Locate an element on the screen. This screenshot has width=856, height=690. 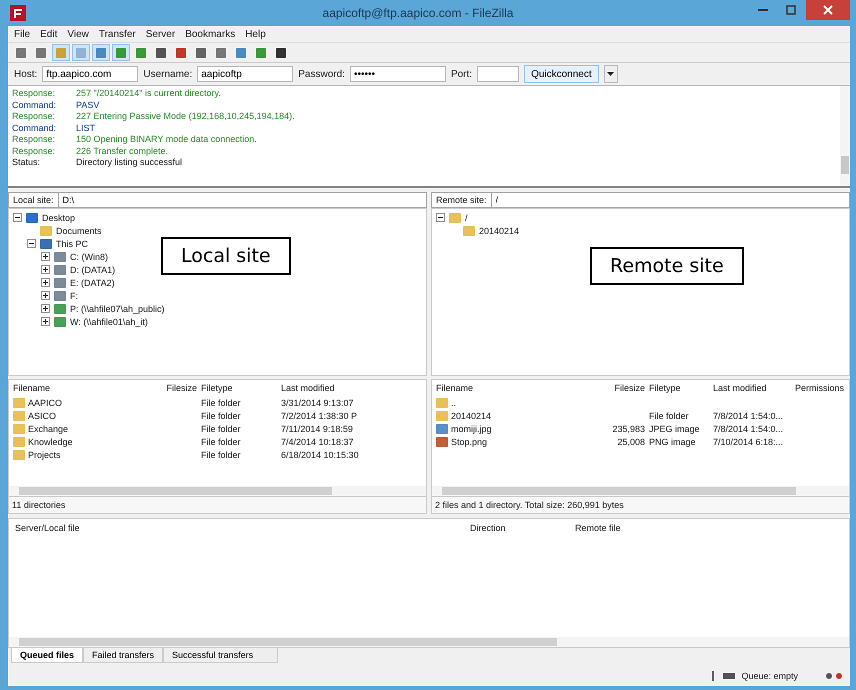
log-message: LIST is located at coordinates (86, 128).